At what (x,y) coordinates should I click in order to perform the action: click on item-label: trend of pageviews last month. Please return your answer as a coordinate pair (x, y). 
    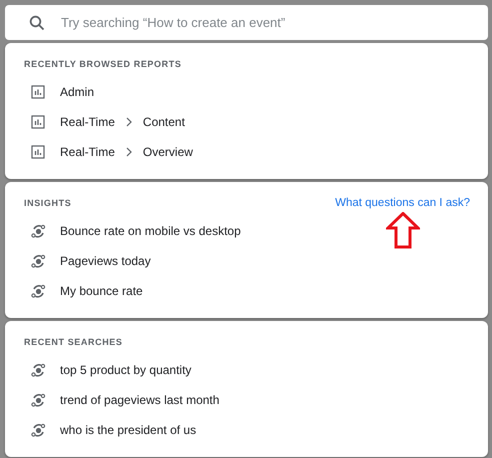
    Looking at the image, I should click on (140, 400).